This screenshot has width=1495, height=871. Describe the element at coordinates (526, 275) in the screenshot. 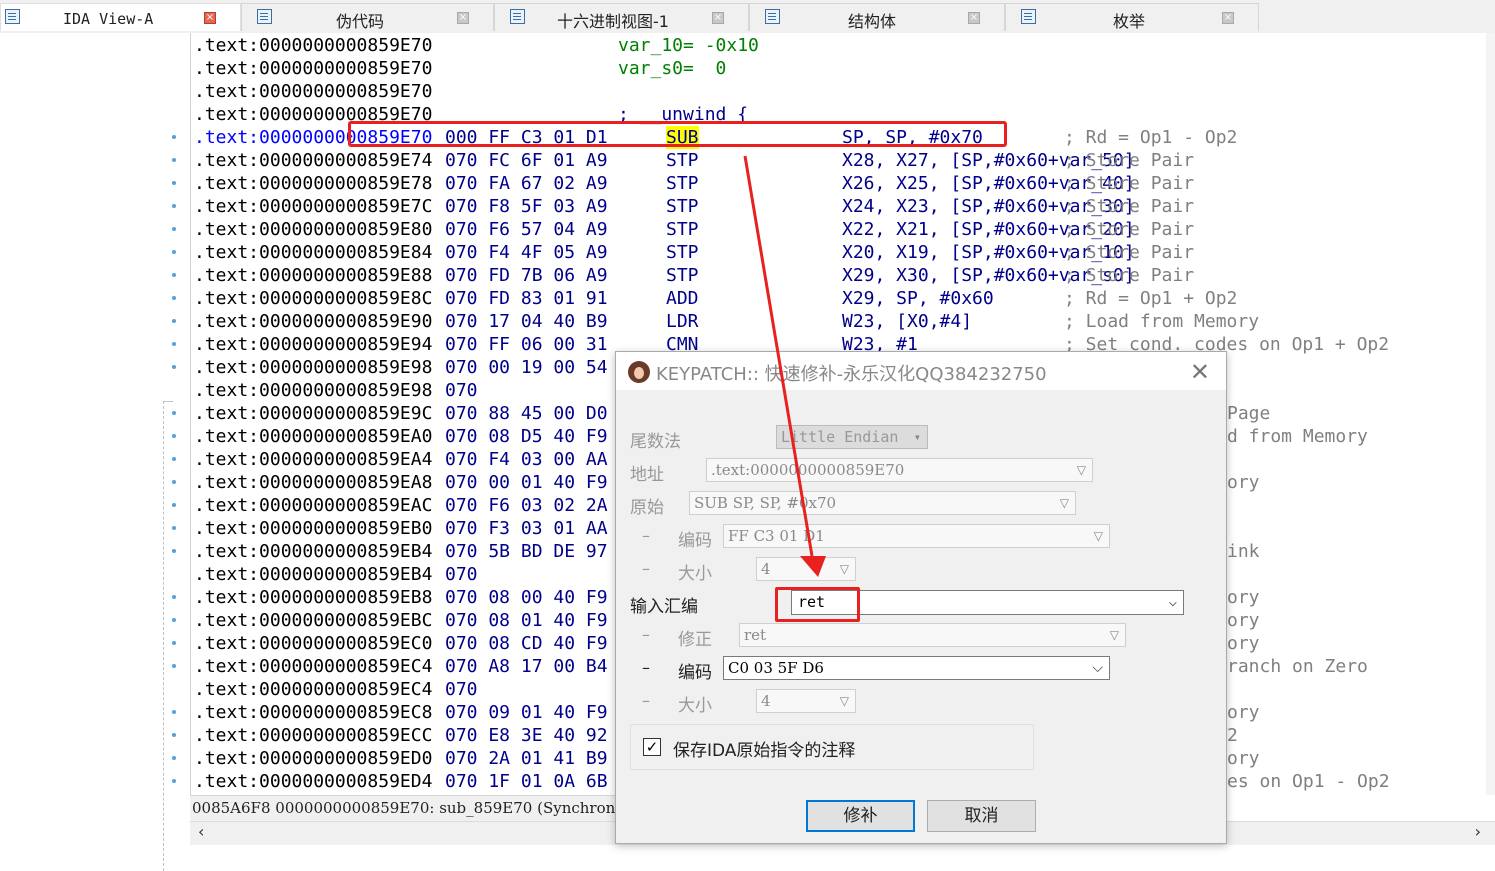

I see `line-bytes: 070 FD 7B 06 A9` at that location.